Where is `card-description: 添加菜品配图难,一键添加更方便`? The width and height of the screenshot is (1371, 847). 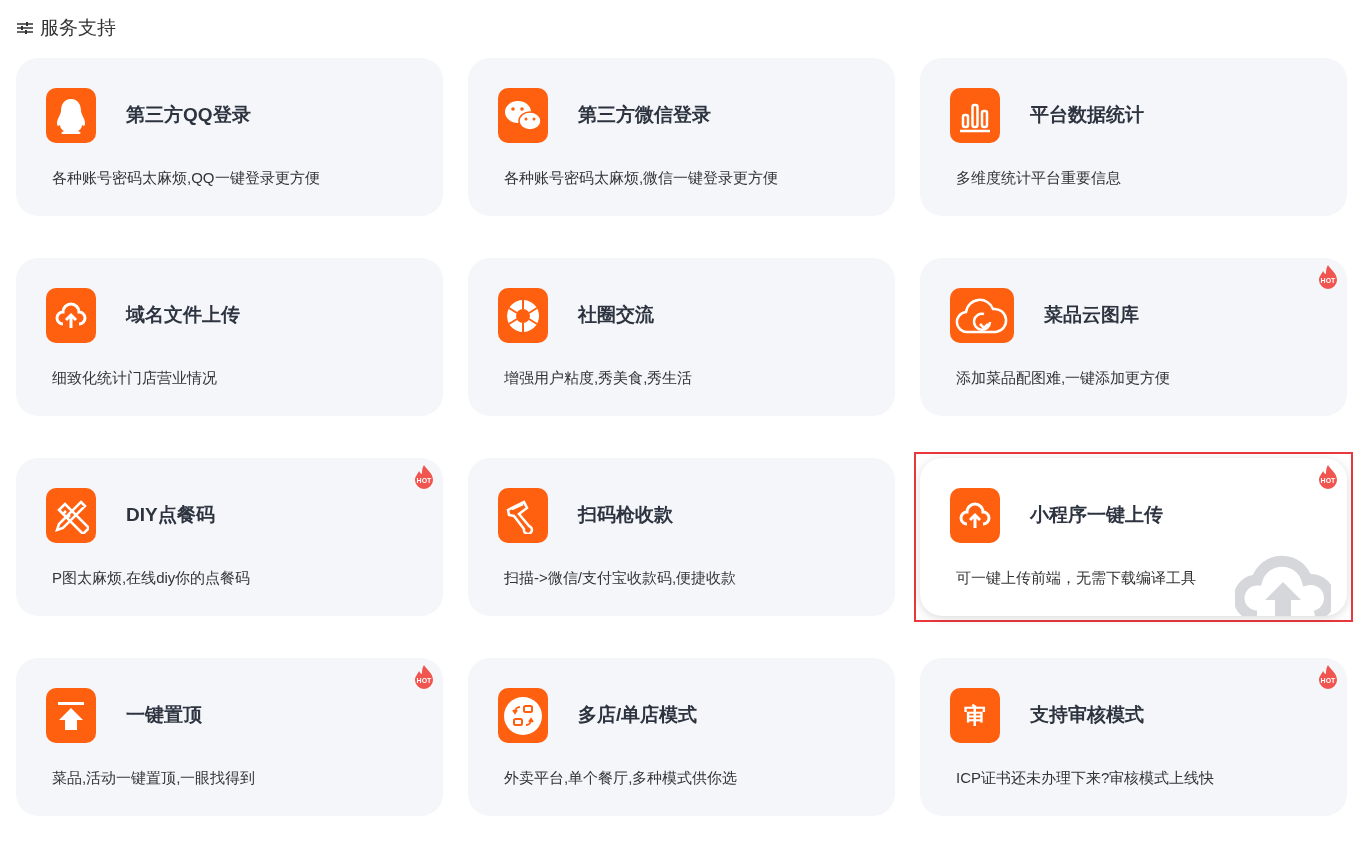
card-description: 添加菜品配图难,一键添加更方便 is located at coordinates (1064, 378).